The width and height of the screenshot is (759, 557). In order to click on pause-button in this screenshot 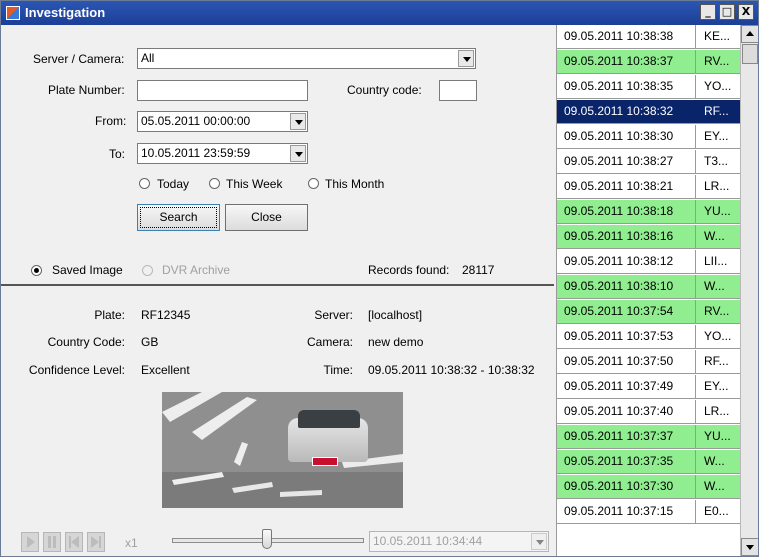, I will do `click(52, 542)`.